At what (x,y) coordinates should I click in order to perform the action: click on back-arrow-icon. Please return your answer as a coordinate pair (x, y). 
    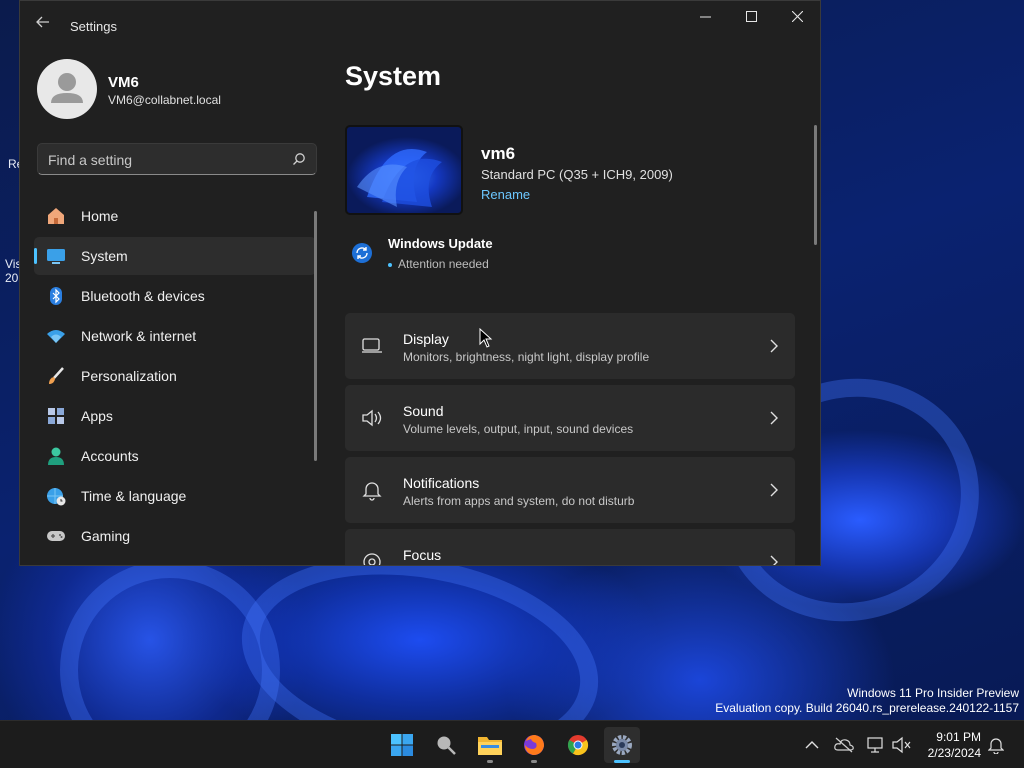
    Looking at the image, I should click on (45, 24).